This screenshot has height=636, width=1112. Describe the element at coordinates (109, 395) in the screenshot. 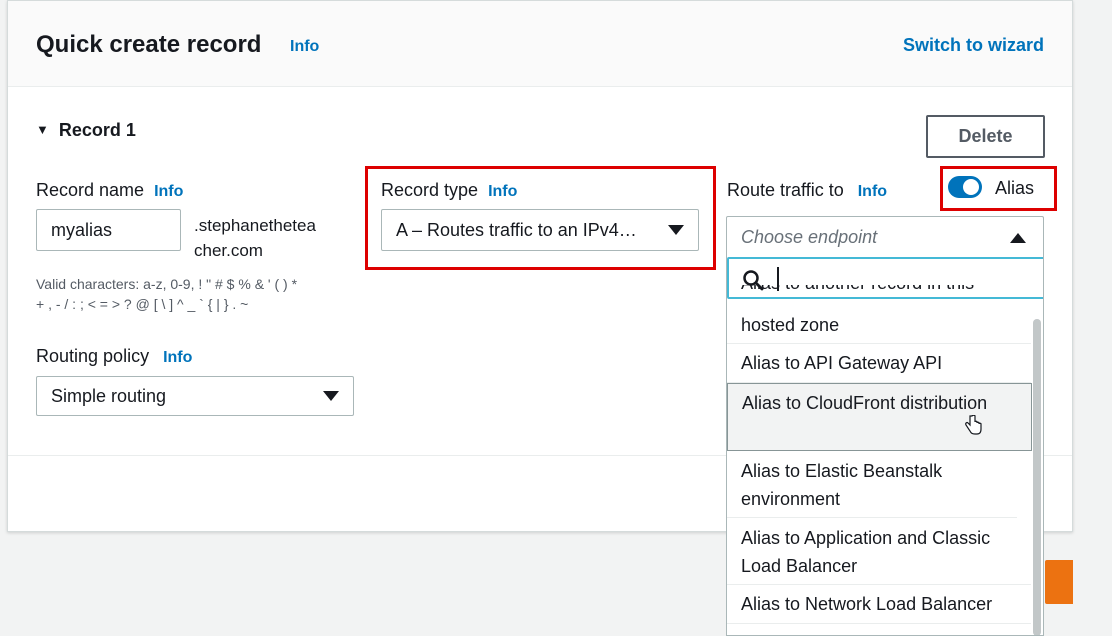

I see `routing-policy-value: Simple routing` at that location.